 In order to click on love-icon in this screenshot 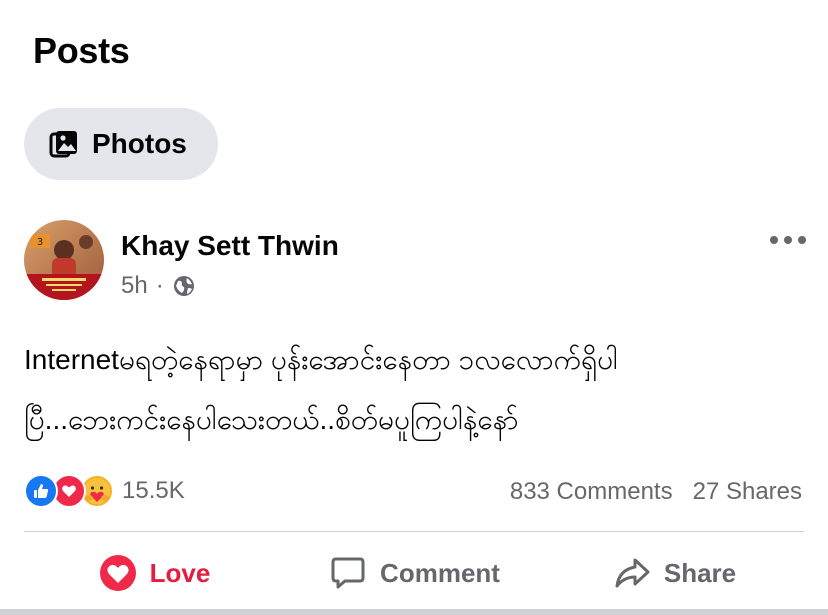, I will do `click(118, 573)`.